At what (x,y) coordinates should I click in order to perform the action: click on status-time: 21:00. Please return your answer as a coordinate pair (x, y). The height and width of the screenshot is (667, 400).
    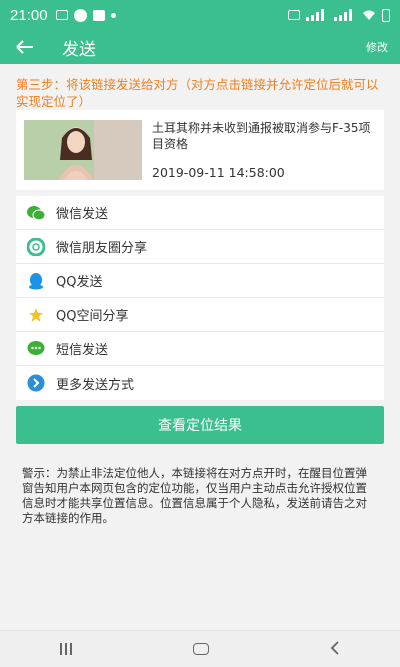
    Looking at the image, I should click on (29, 15).